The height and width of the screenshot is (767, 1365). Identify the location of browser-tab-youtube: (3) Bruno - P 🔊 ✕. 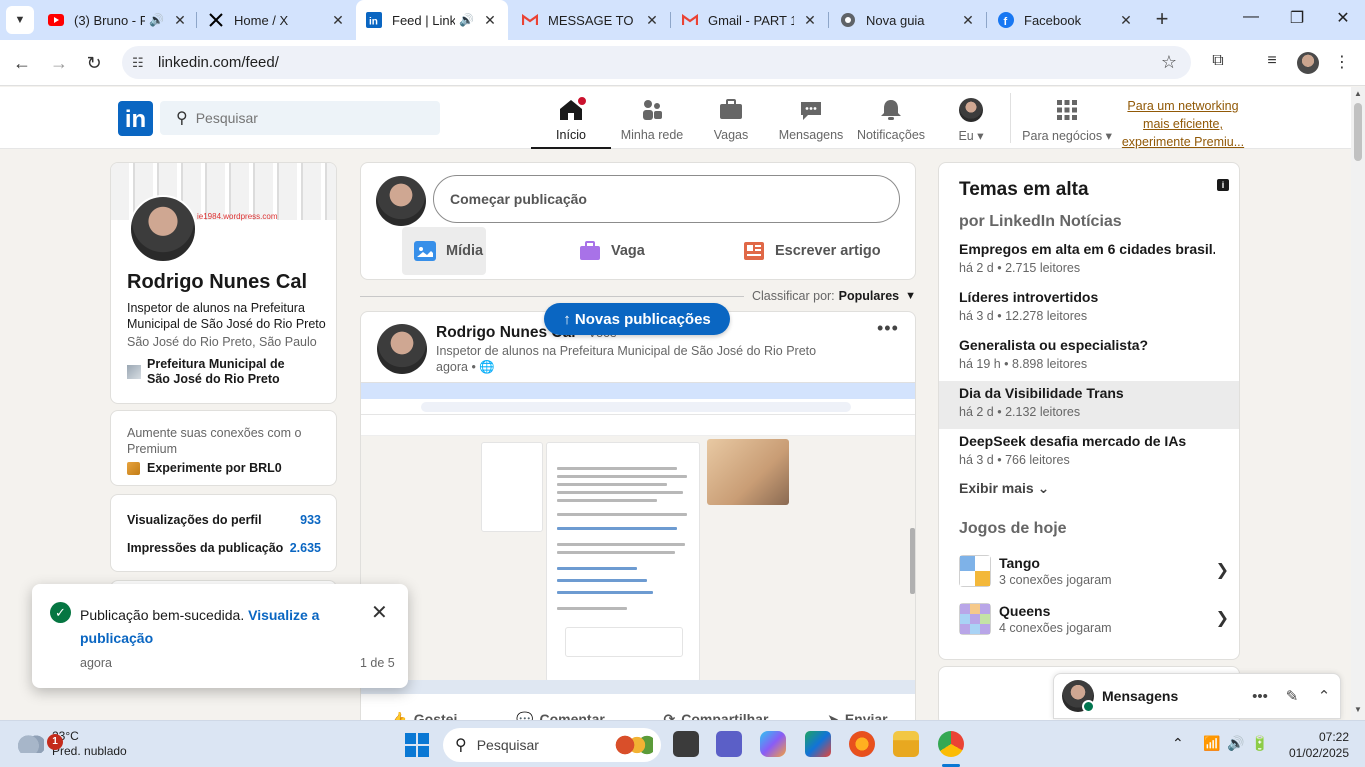
(118, 20).